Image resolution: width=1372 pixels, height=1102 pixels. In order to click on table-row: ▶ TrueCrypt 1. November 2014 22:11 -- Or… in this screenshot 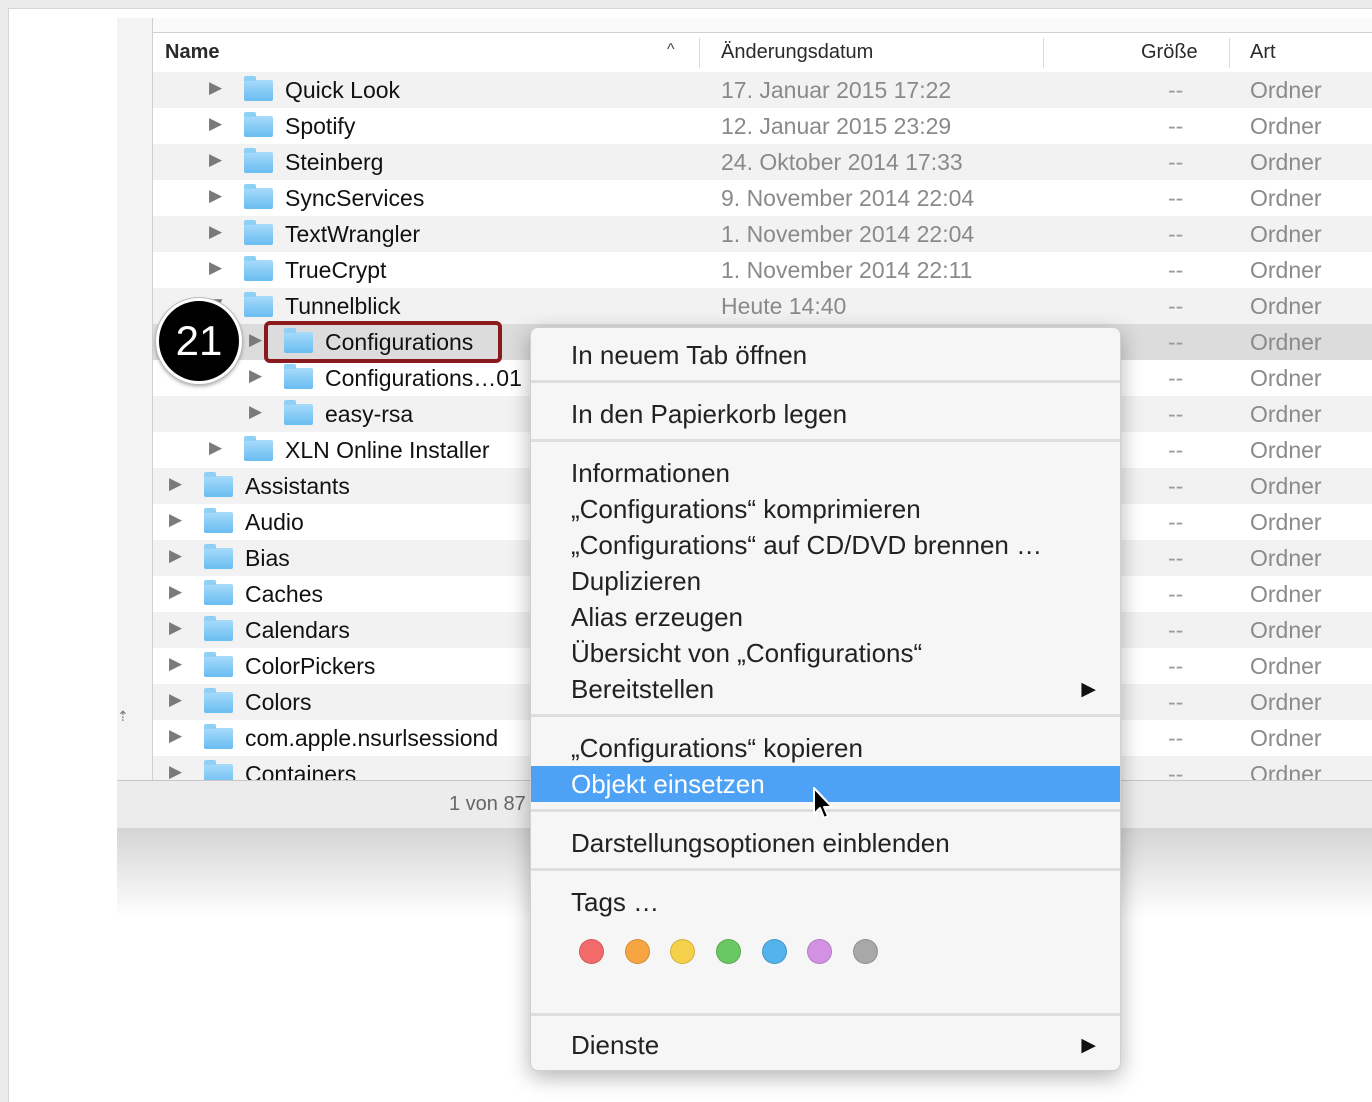, I will do `click(762, 270)`.